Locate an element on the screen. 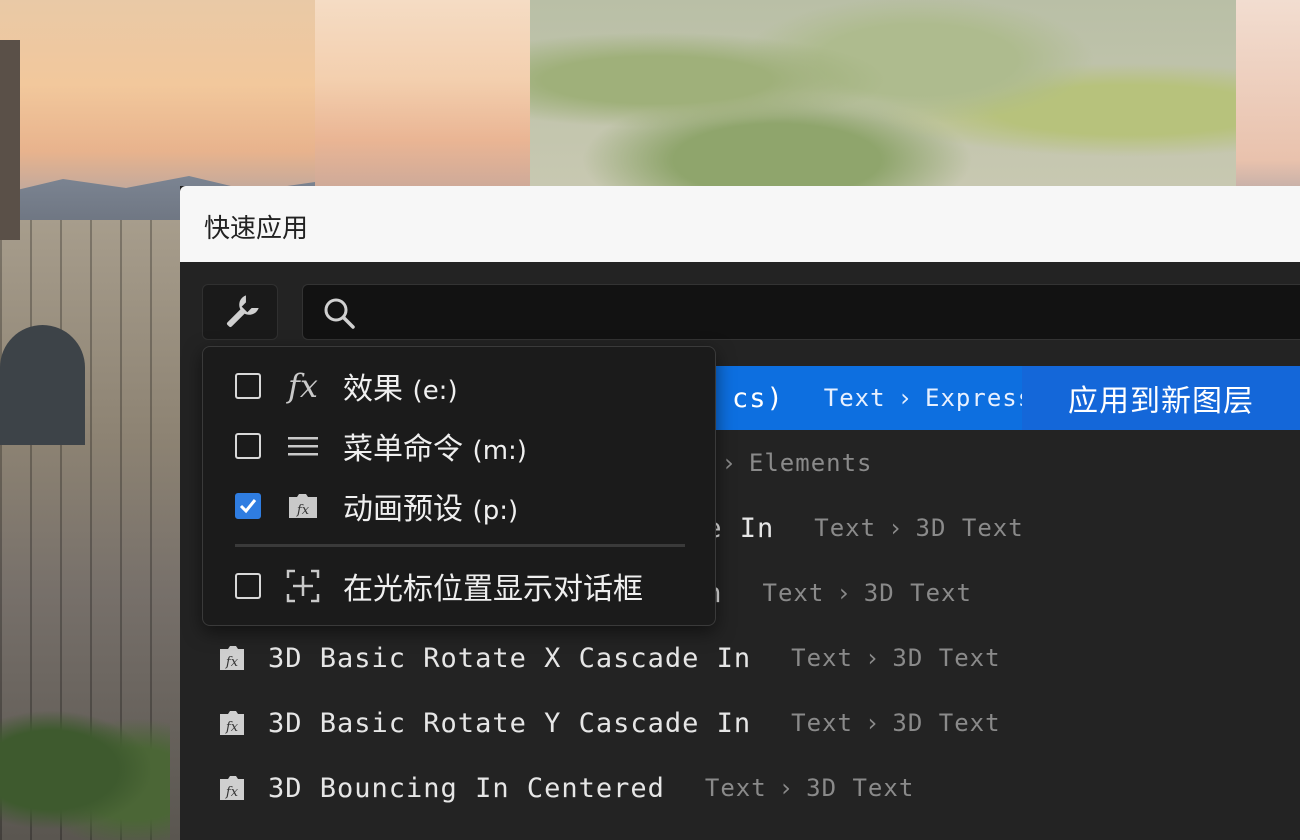  search-input is located at coordinates (801, 312).